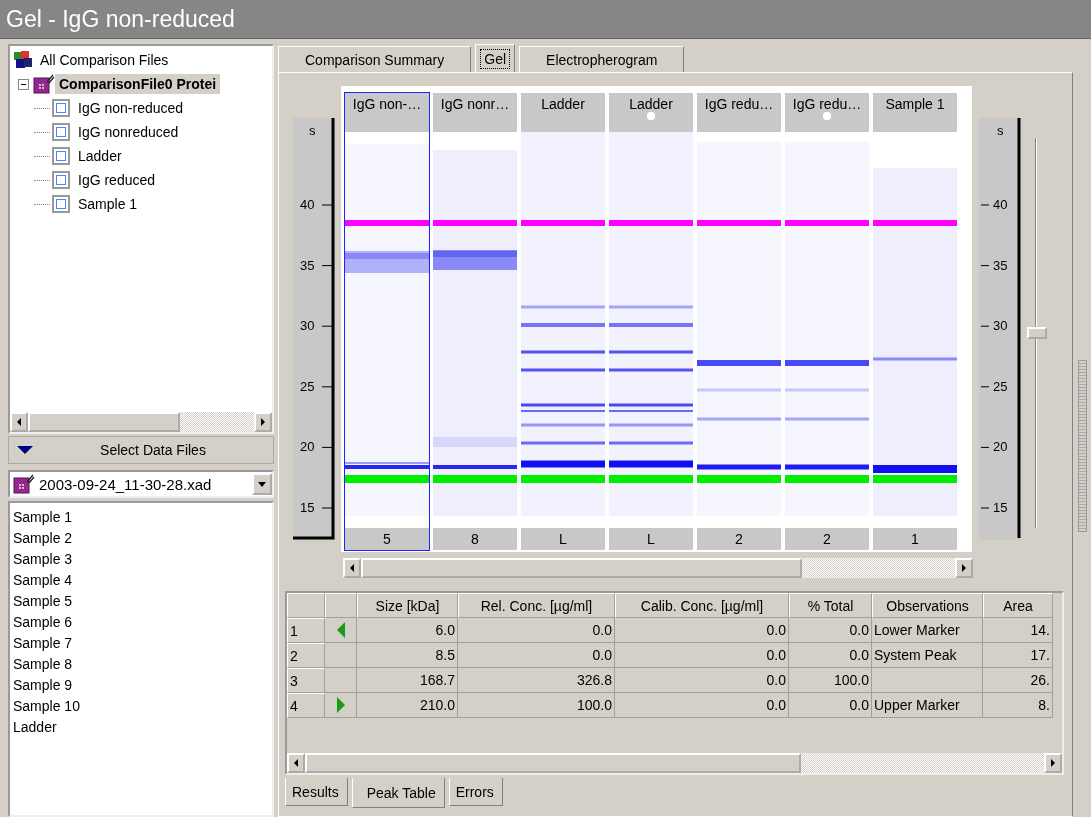 This screenshot has height=817, width=1091. Describe the element at coordinates (1000, 205) in the screenshot. I see `axis-tick-label: 40` at that location.